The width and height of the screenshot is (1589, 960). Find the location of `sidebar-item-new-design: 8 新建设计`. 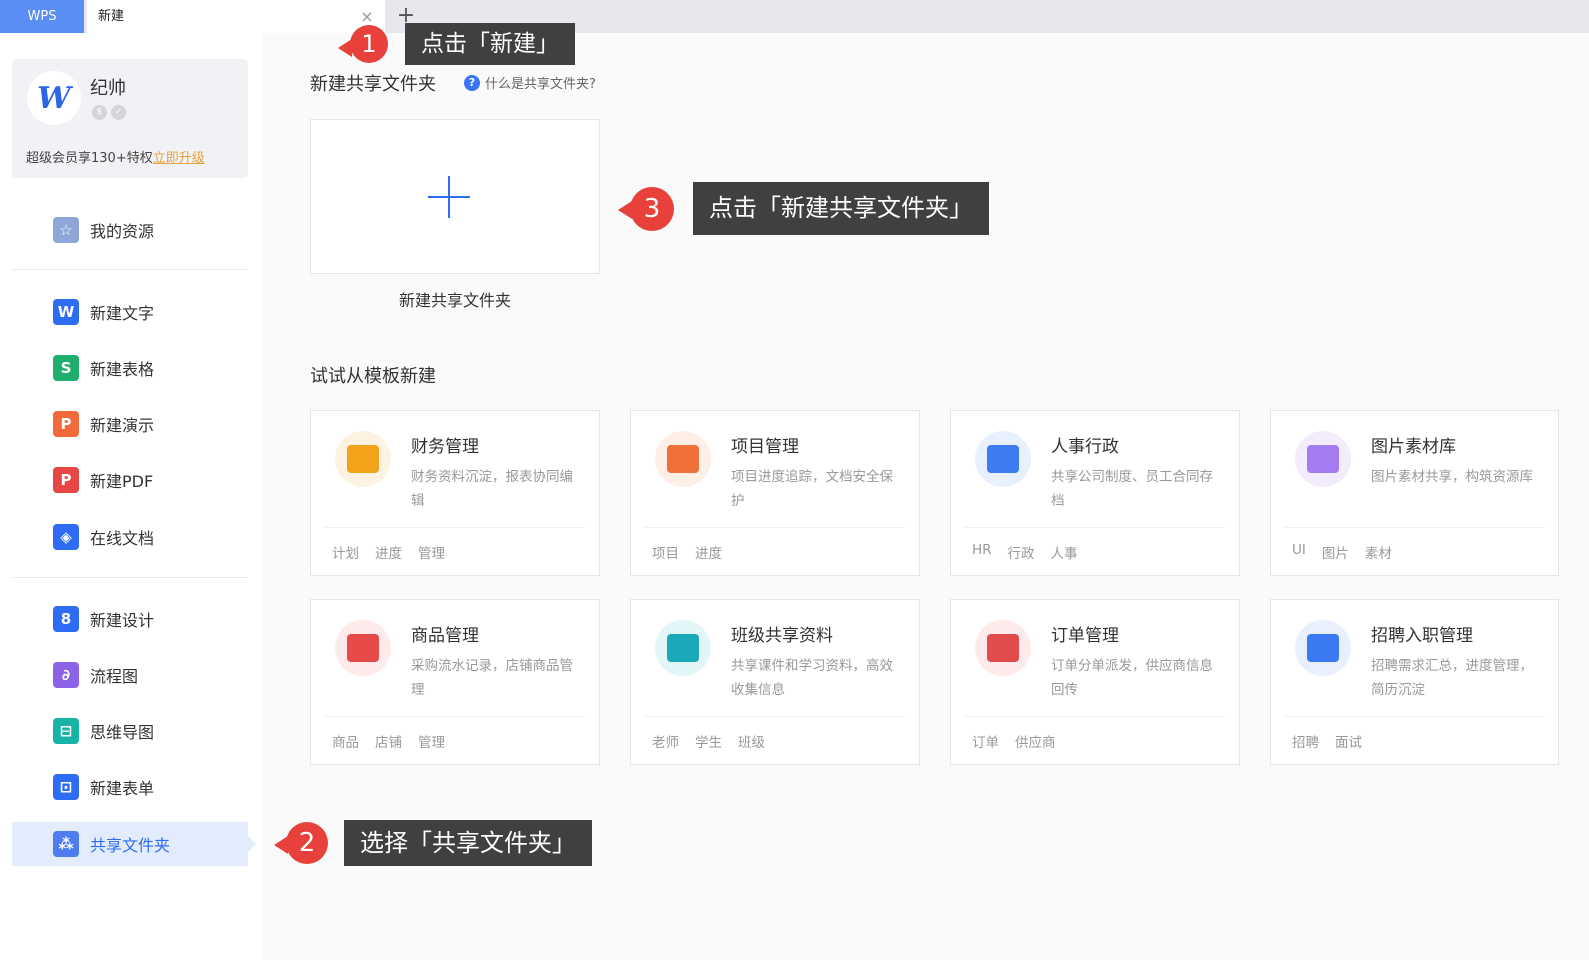

sidebar-item-new-design: 8 新建设计 is located at coordinates (130, 619).